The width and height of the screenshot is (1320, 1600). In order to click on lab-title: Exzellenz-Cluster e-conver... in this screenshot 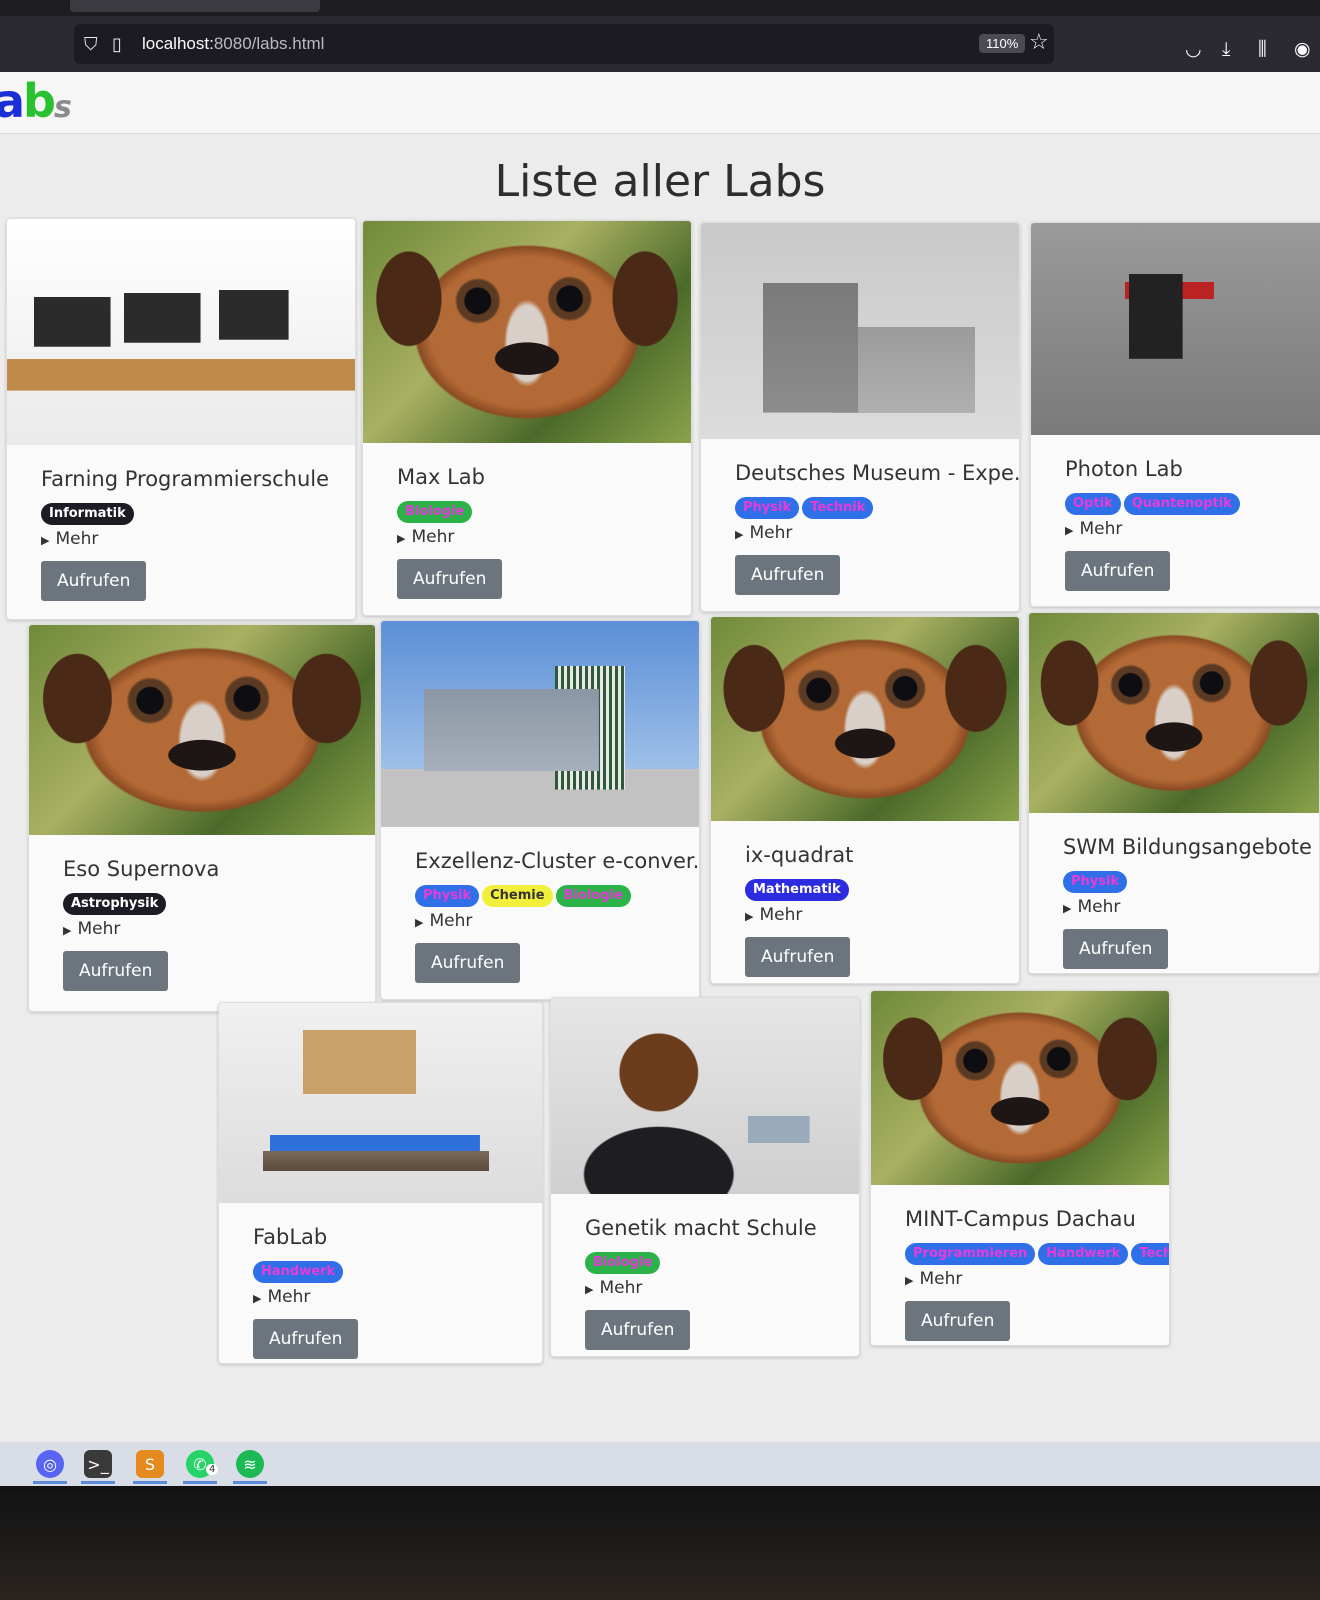, I will do `click(557, 861)`.